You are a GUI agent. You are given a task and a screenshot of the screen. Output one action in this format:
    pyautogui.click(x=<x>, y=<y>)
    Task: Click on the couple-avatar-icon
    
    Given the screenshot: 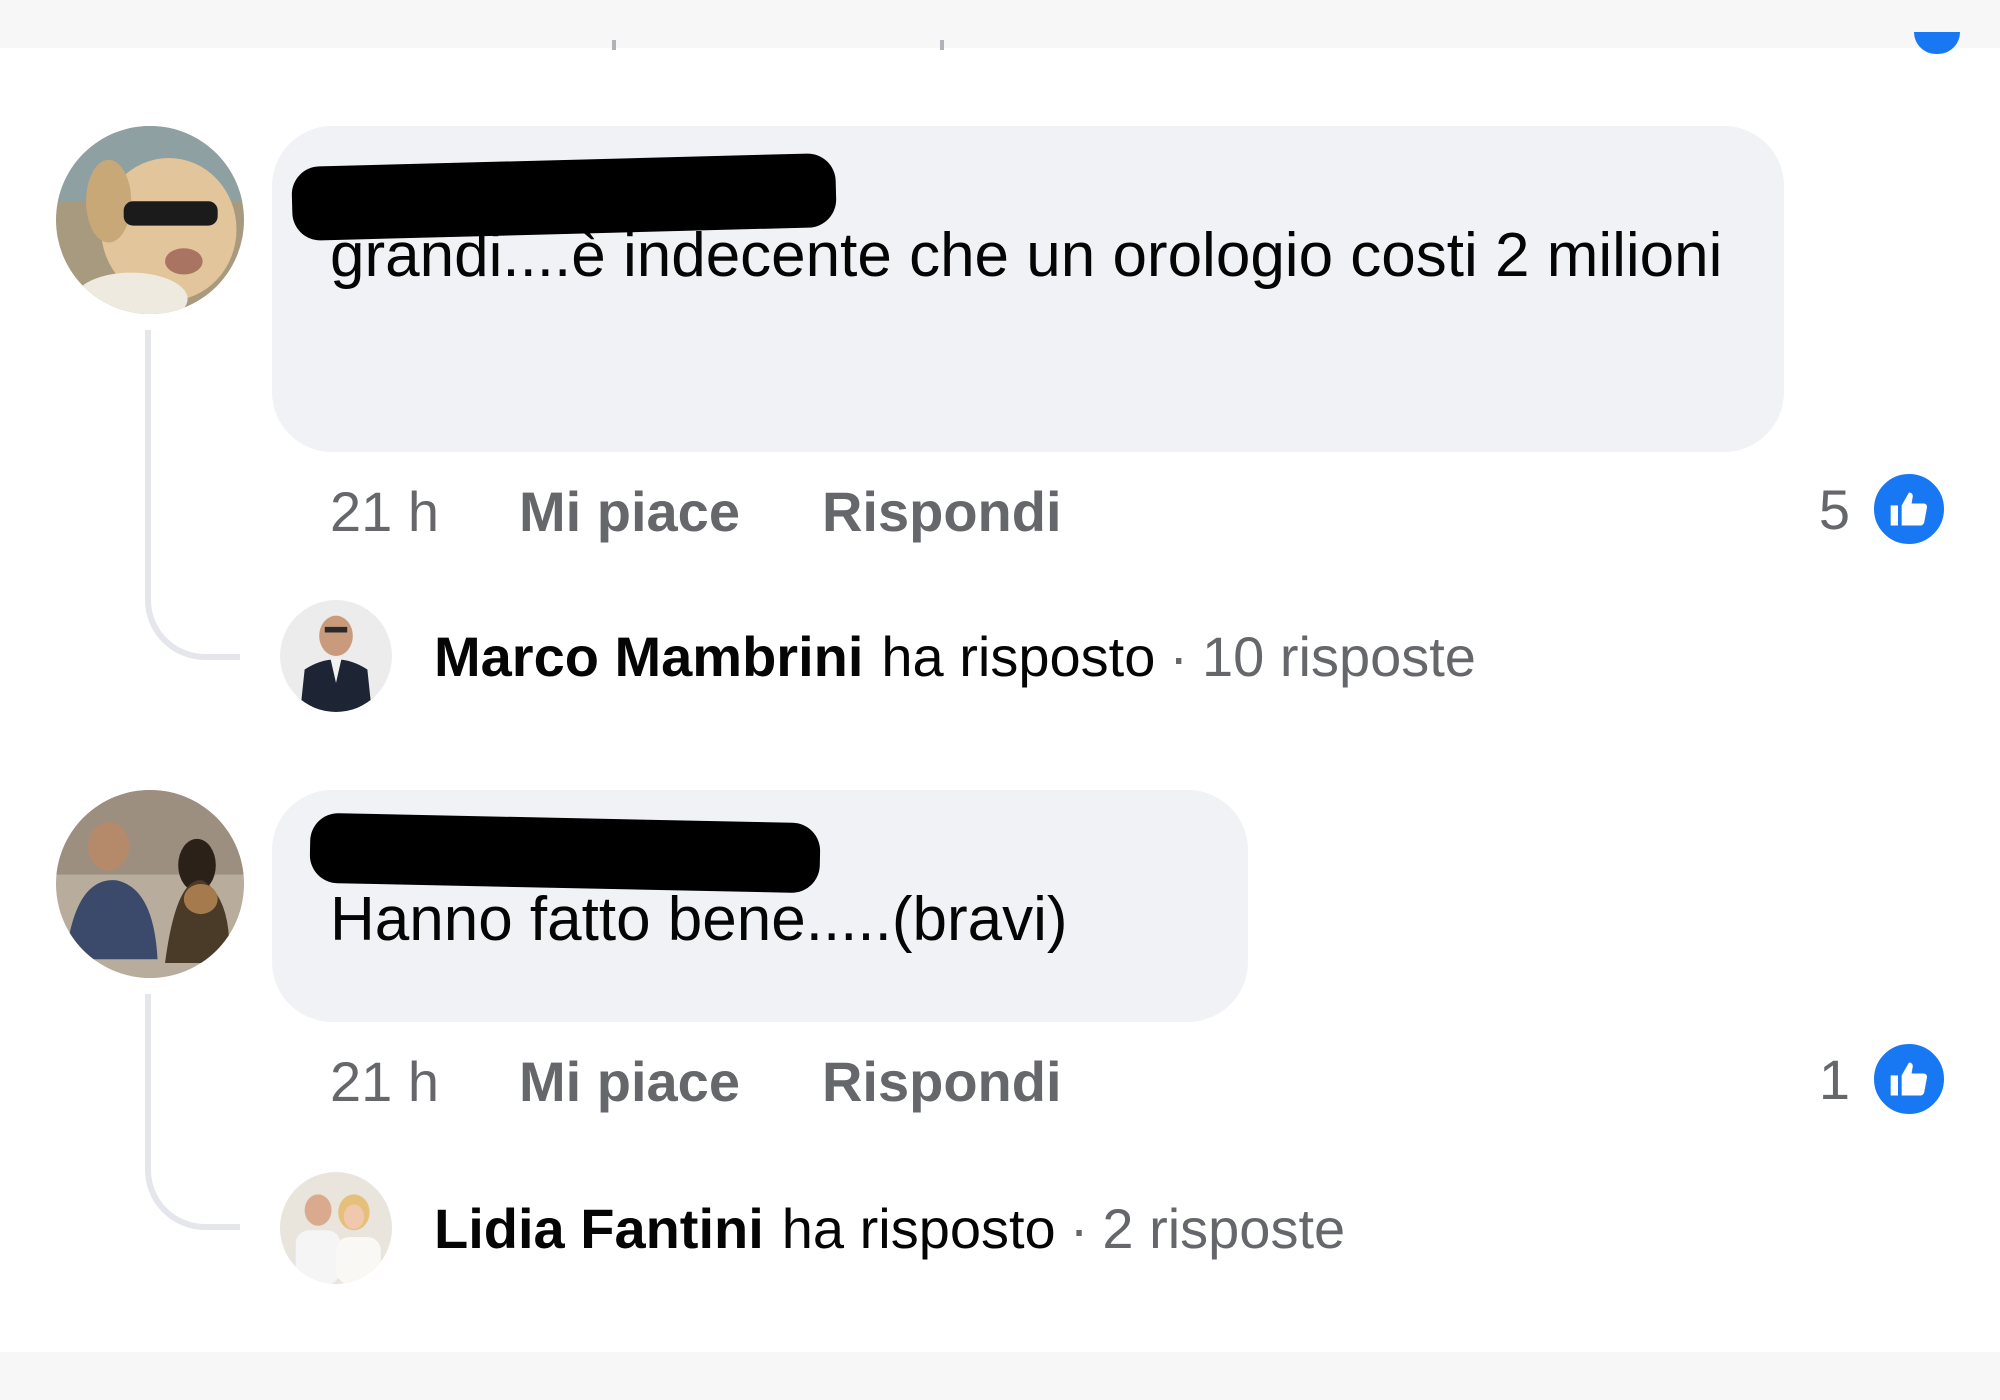 What is the action you would take?
    pyautogui.click(x=336, y=1228)
    